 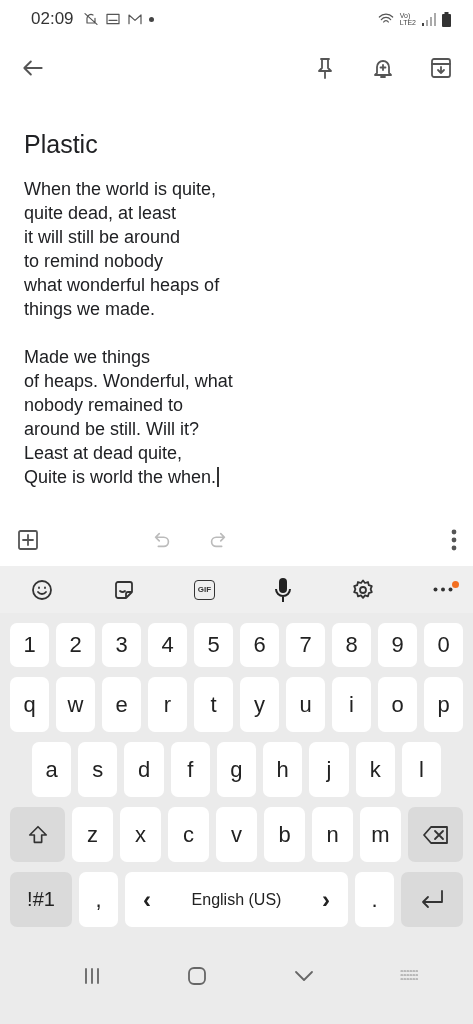 What do you see at coordinates (351, 704) in the screenshot?
I see `keyboard-key: i` at bounding box center [351, 704].